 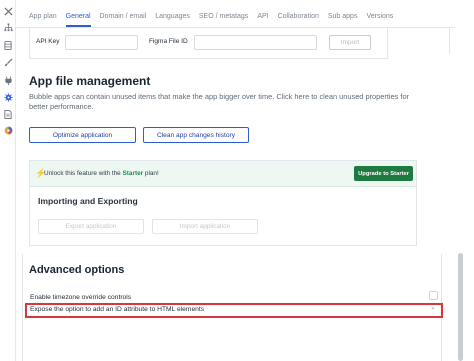 What do you see at coordinates (449, 41) in the screenshot?
I see `panel-edge` at bounding box center [449, 41].